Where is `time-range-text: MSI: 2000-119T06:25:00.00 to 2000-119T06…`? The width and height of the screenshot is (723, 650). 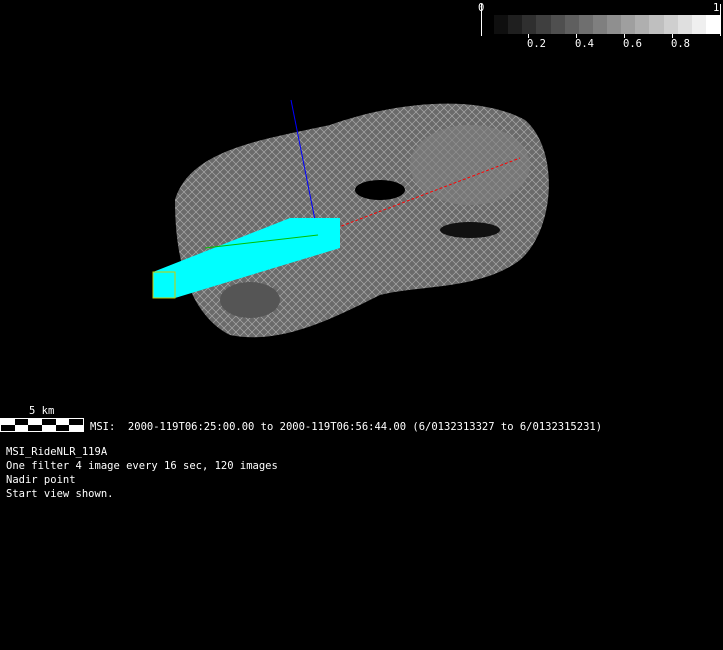 time-range-text: MSI: 2000-119T06:25:00.00 to 2000-119T06… is located at coordinates (346, 427).